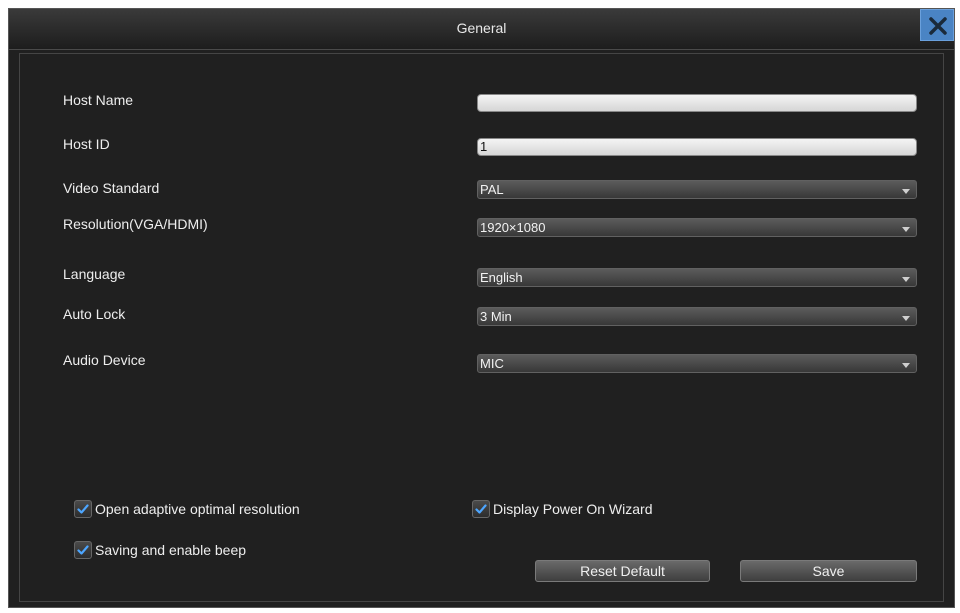 Image resolution: width=960 pixels, height=613 pixels. I want to click on host-name-input, so click(697, 103).